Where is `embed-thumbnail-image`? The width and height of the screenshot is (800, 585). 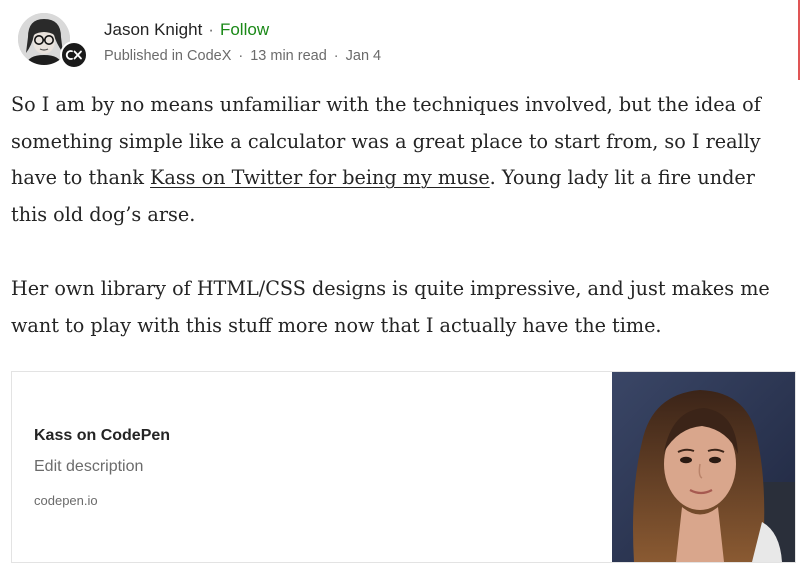 embed-thumbnail-image is located at coordinates (703, 467).